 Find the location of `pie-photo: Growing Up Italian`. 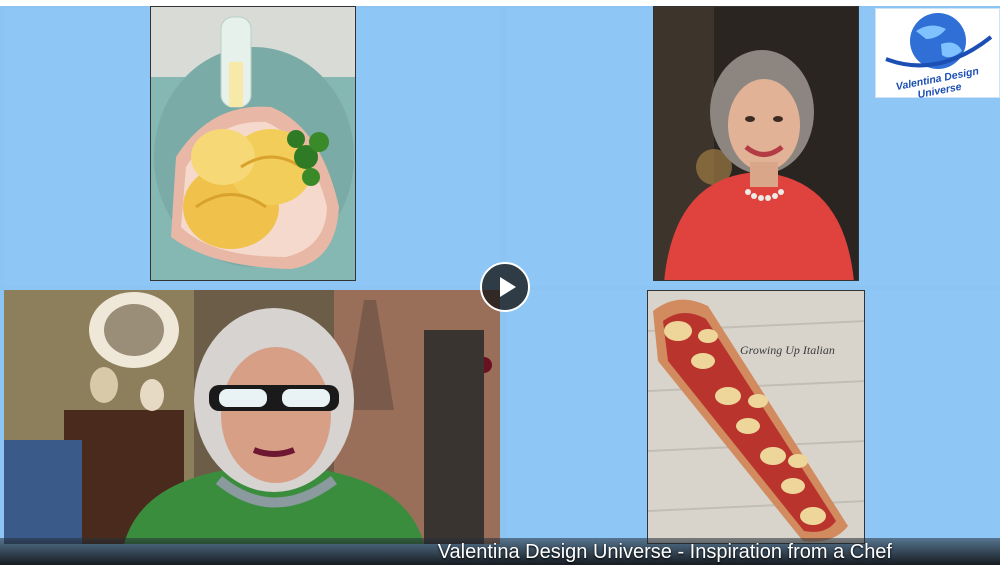

pie-photo: Growing Up Italian is located at coordinates (756, 417).